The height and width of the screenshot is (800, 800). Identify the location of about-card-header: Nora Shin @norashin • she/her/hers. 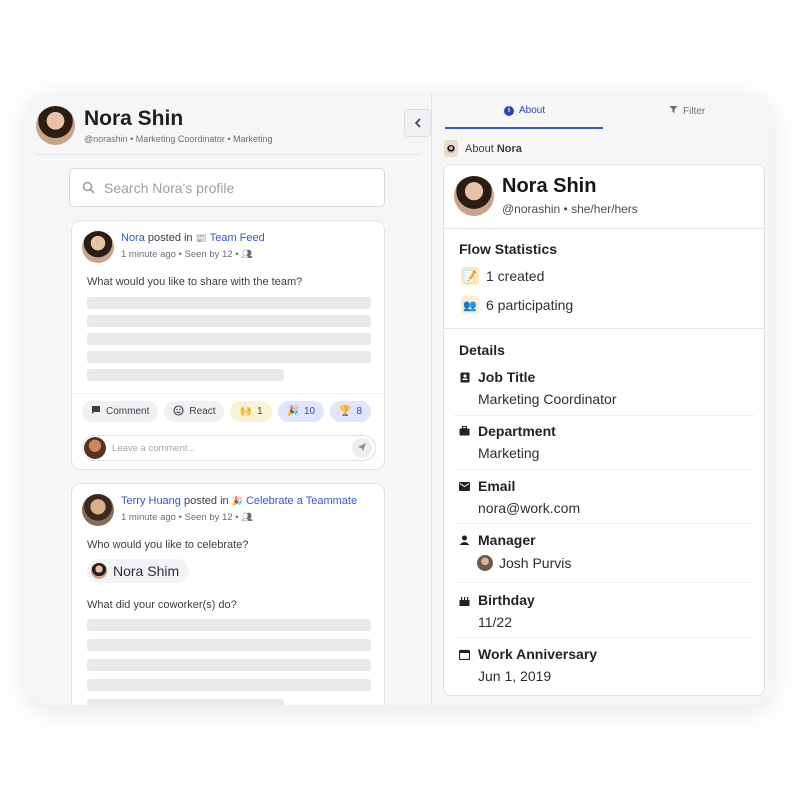
(546, 195).